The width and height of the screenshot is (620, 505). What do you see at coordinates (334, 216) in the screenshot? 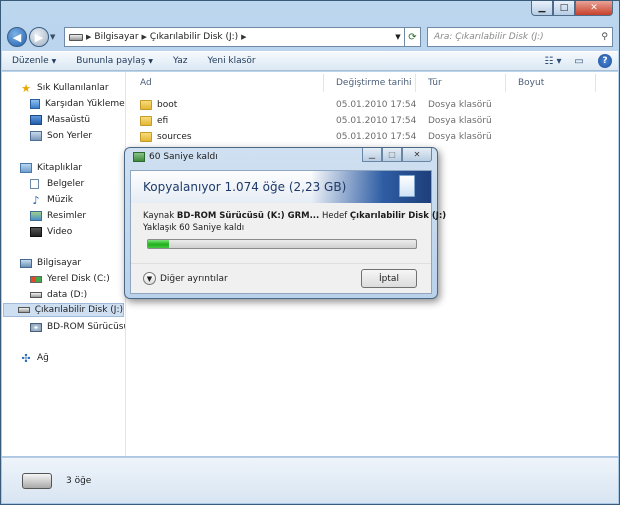
I see `destination-label: Hedef` at bounding box center [334, 216].